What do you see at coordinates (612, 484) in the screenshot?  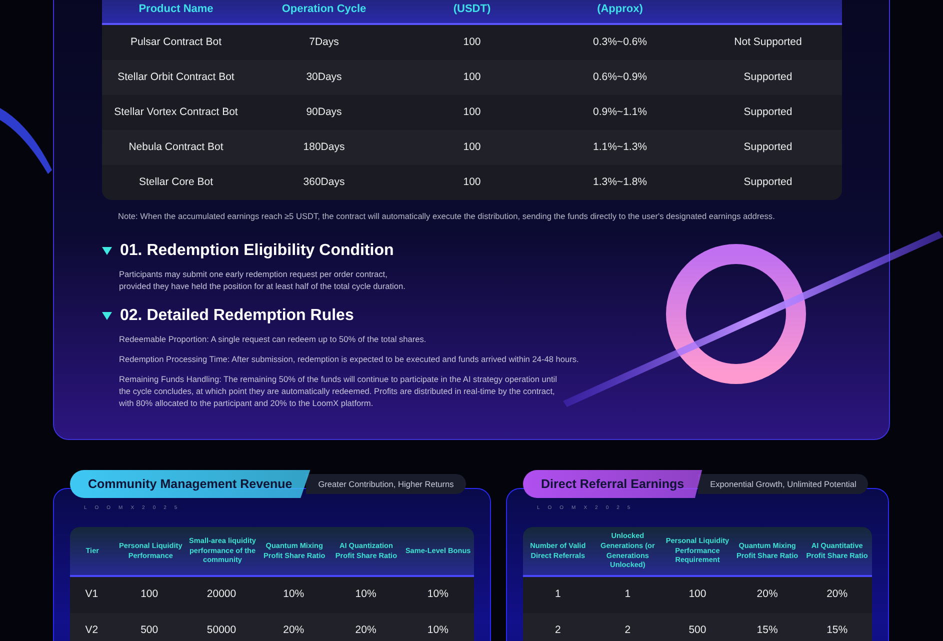 I see `section-badge: Direct Referral Earnings` at bounding box center [612, 484].